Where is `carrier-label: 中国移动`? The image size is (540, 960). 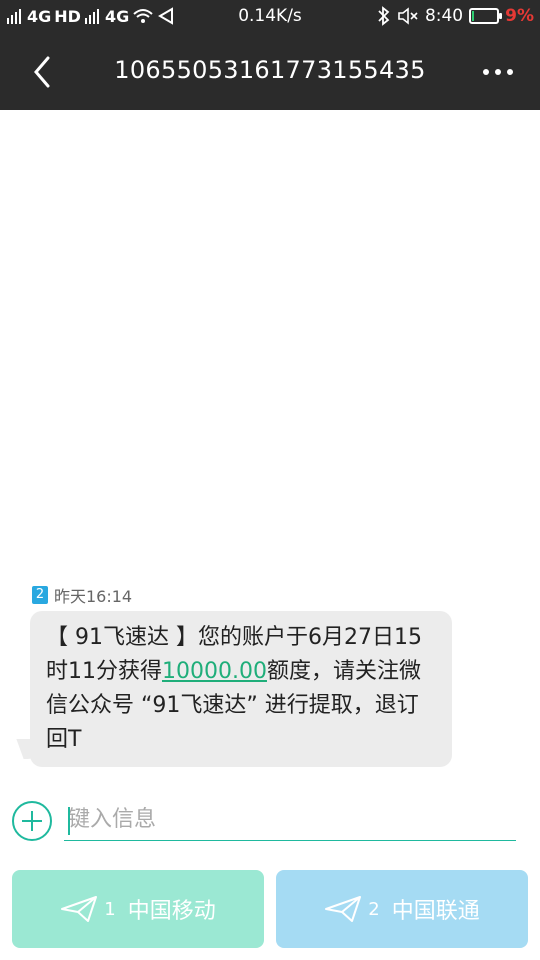 carrier-label: 中国移动 is located at coordinates (171, 911).